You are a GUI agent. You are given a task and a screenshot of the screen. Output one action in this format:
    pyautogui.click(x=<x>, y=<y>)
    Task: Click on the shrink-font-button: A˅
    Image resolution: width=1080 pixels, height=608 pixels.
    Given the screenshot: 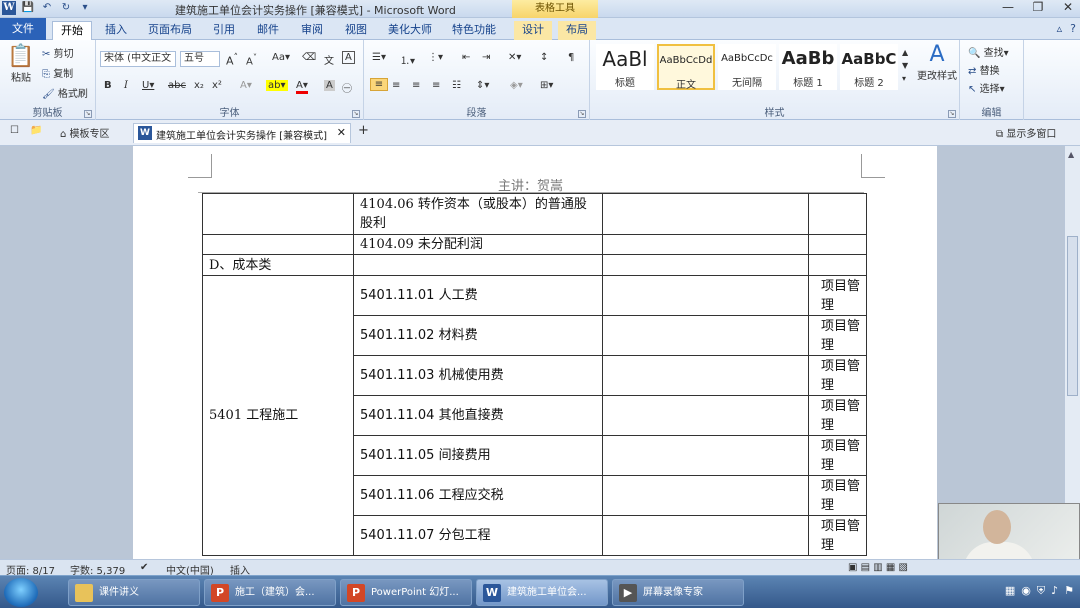 What is the action you would take?
    pyautogui.click(x=251, y=59)
    